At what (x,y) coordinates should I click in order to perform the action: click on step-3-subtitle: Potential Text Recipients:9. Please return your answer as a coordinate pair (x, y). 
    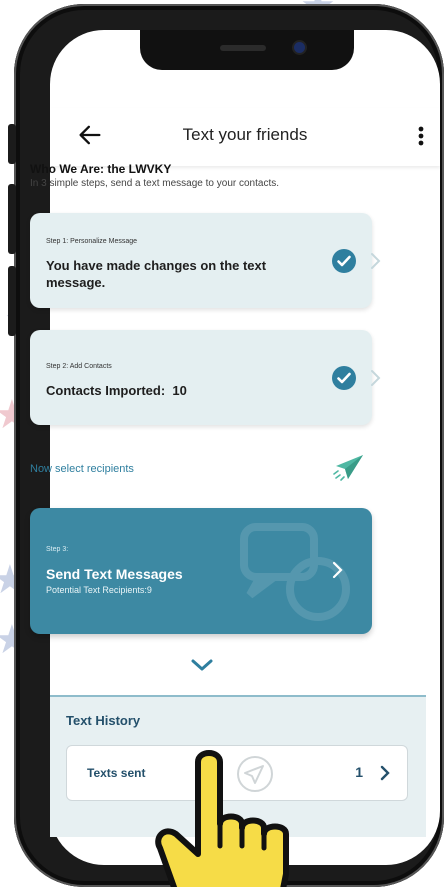
    Looking at the image, I should click on (99, 590).